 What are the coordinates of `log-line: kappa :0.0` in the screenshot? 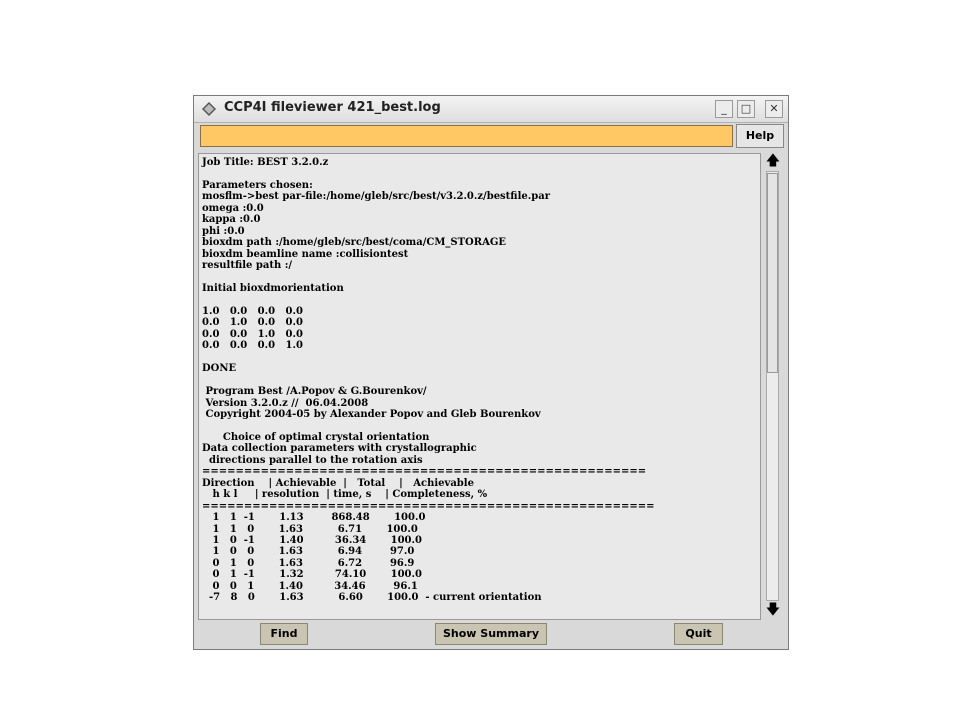 It's located at (231, 220).